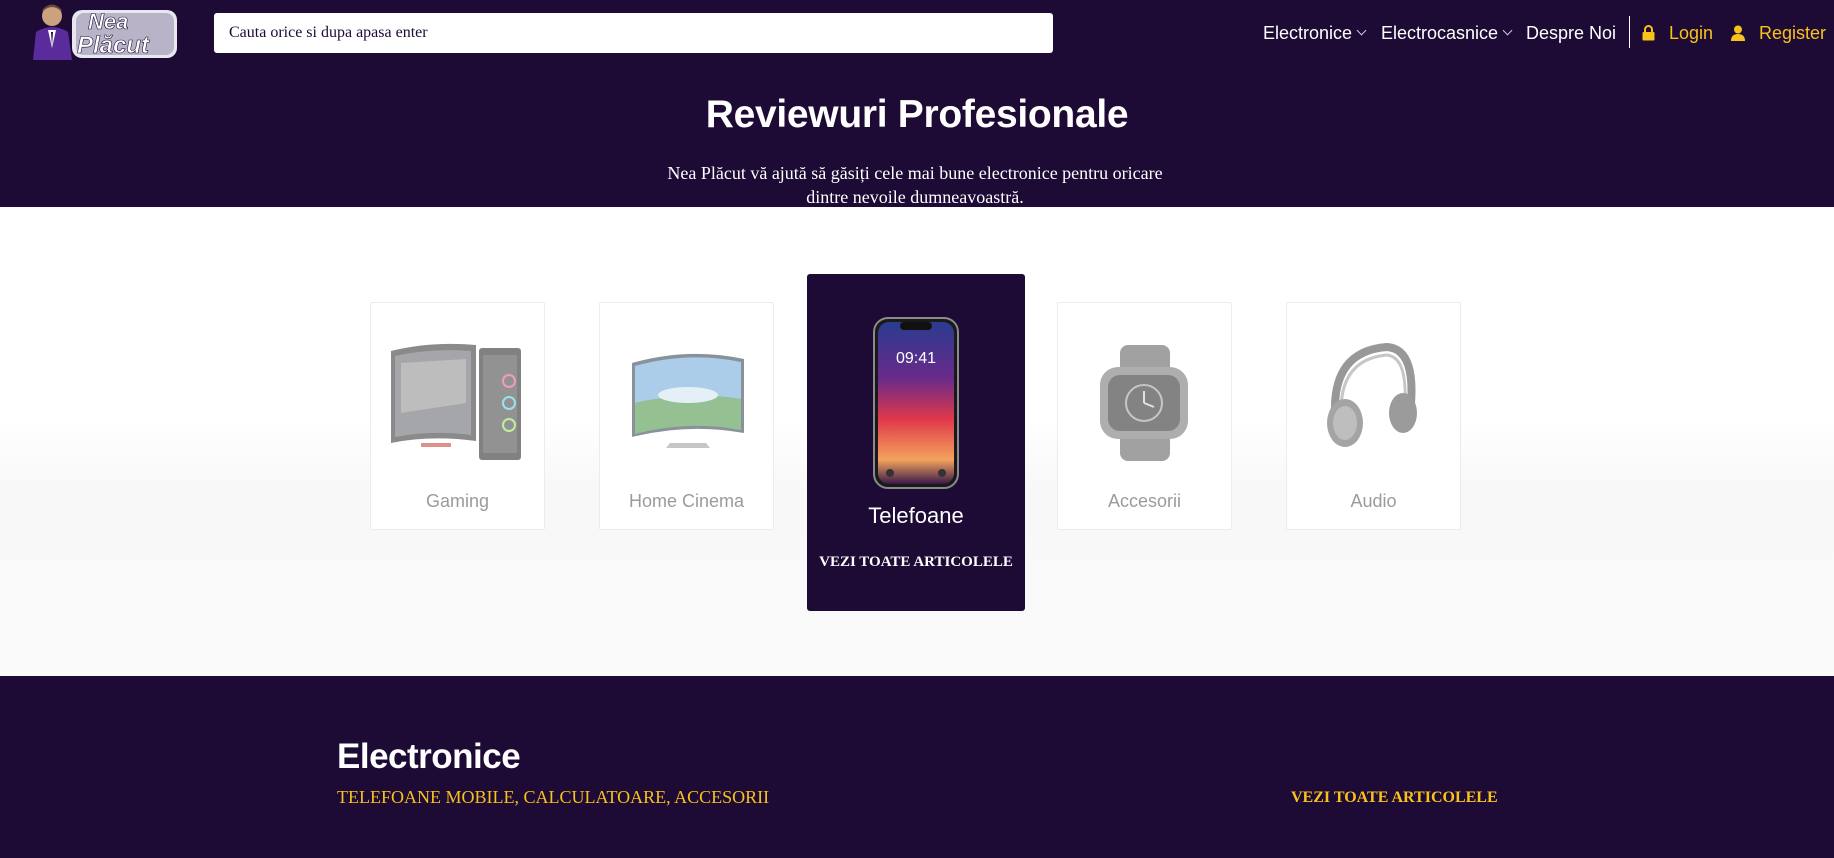 Image resolution: width=1834 pixels, height=858 pixels. I want to click on section-view-all-link: VEZI TOATE ARTICOLELE, so click(1394, 798).